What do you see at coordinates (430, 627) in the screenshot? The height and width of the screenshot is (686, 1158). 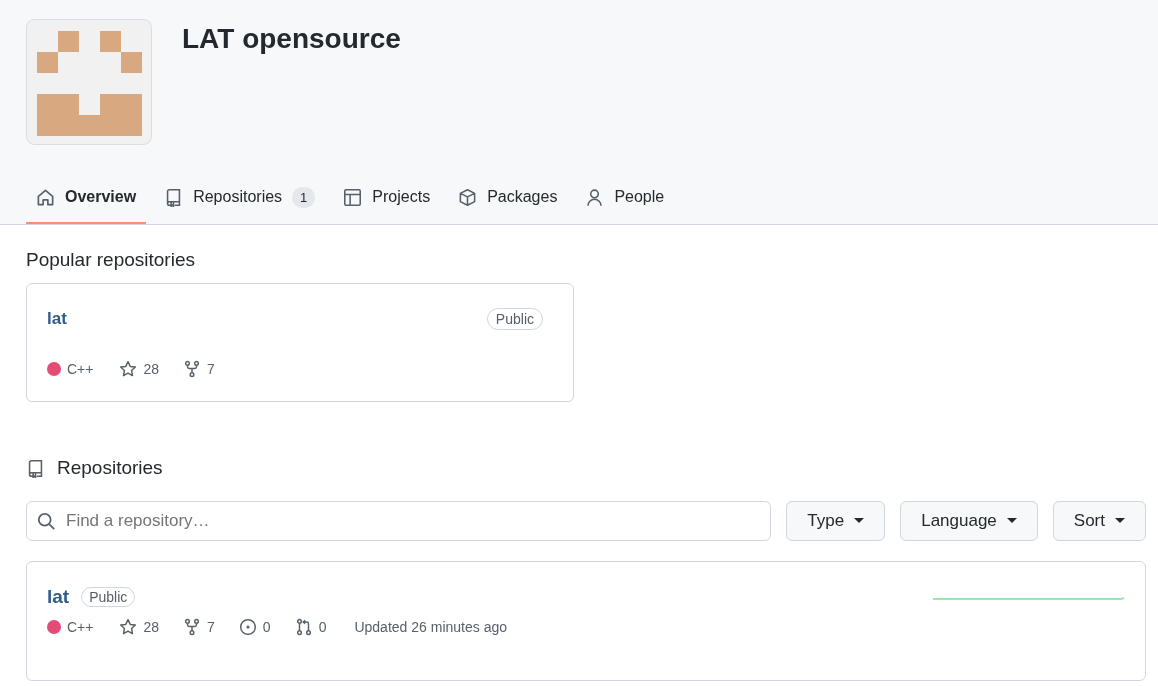 I see `updated-time: Updated 26 minutes ago` at bounding box center [430, 627].